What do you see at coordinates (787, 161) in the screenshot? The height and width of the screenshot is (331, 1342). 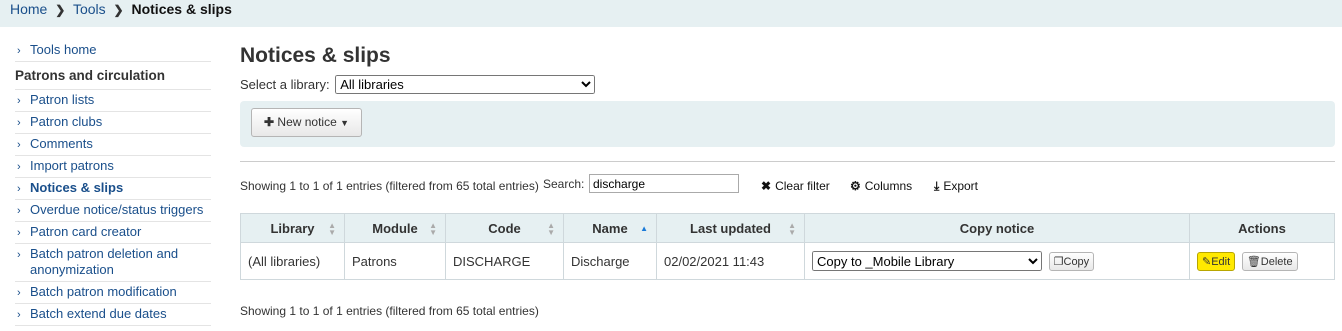 I see `divider` at bounding box center [787, 161].